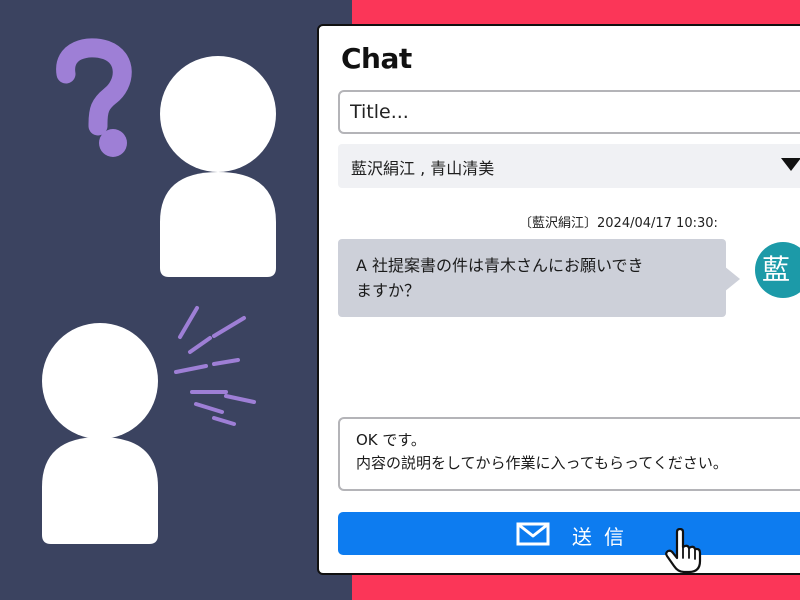 The width and height of the screenshot is (800, 600). What do you see at coordinates (732, 279) in the screenshot?
I see `message-bubble-tail` at bounding box center [732, 279].